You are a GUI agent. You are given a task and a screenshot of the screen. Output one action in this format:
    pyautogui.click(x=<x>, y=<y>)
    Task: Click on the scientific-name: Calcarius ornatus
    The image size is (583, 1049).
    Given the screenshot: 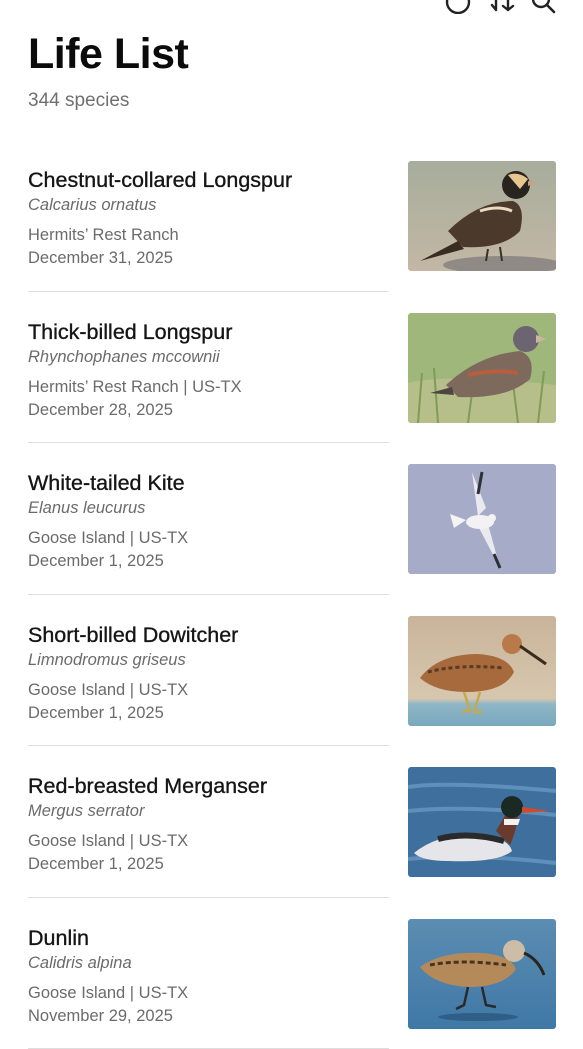 What is the action you would take?
    pyautogui.click(x=208, y=205)
    